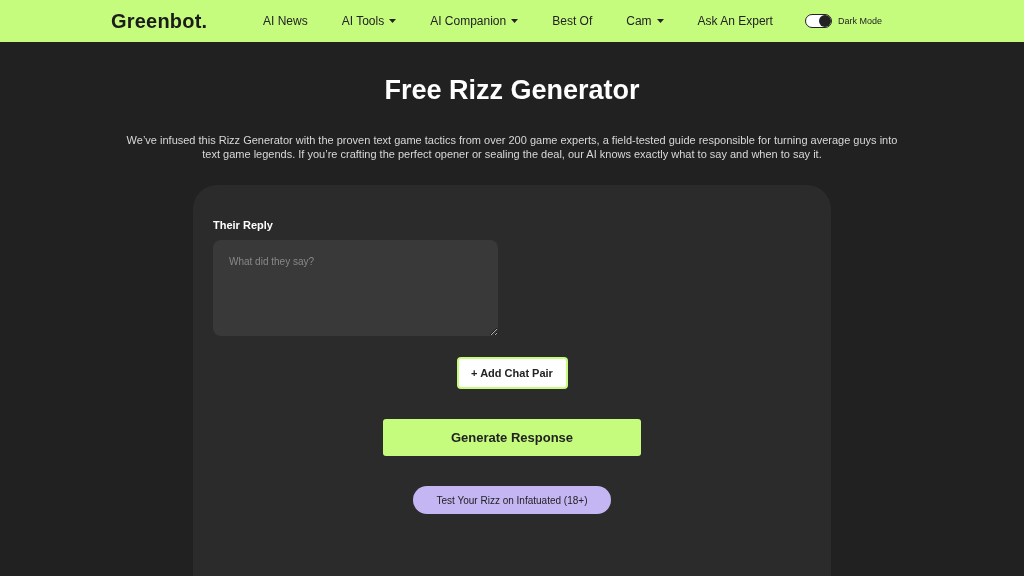  What do you see at coordinates (512, 147) in the screenshot?
I see `intro-paragraph: We’ve infused this Rizz Generator with the proven text game tactics from over 200 game experts, a field-tested guide responsible for turning average guys into text game legends. If you’re crafting the perfect opener or sealing the deal, our AI knows exactly what to say and when to say it.` at bounding box center [512, 147].